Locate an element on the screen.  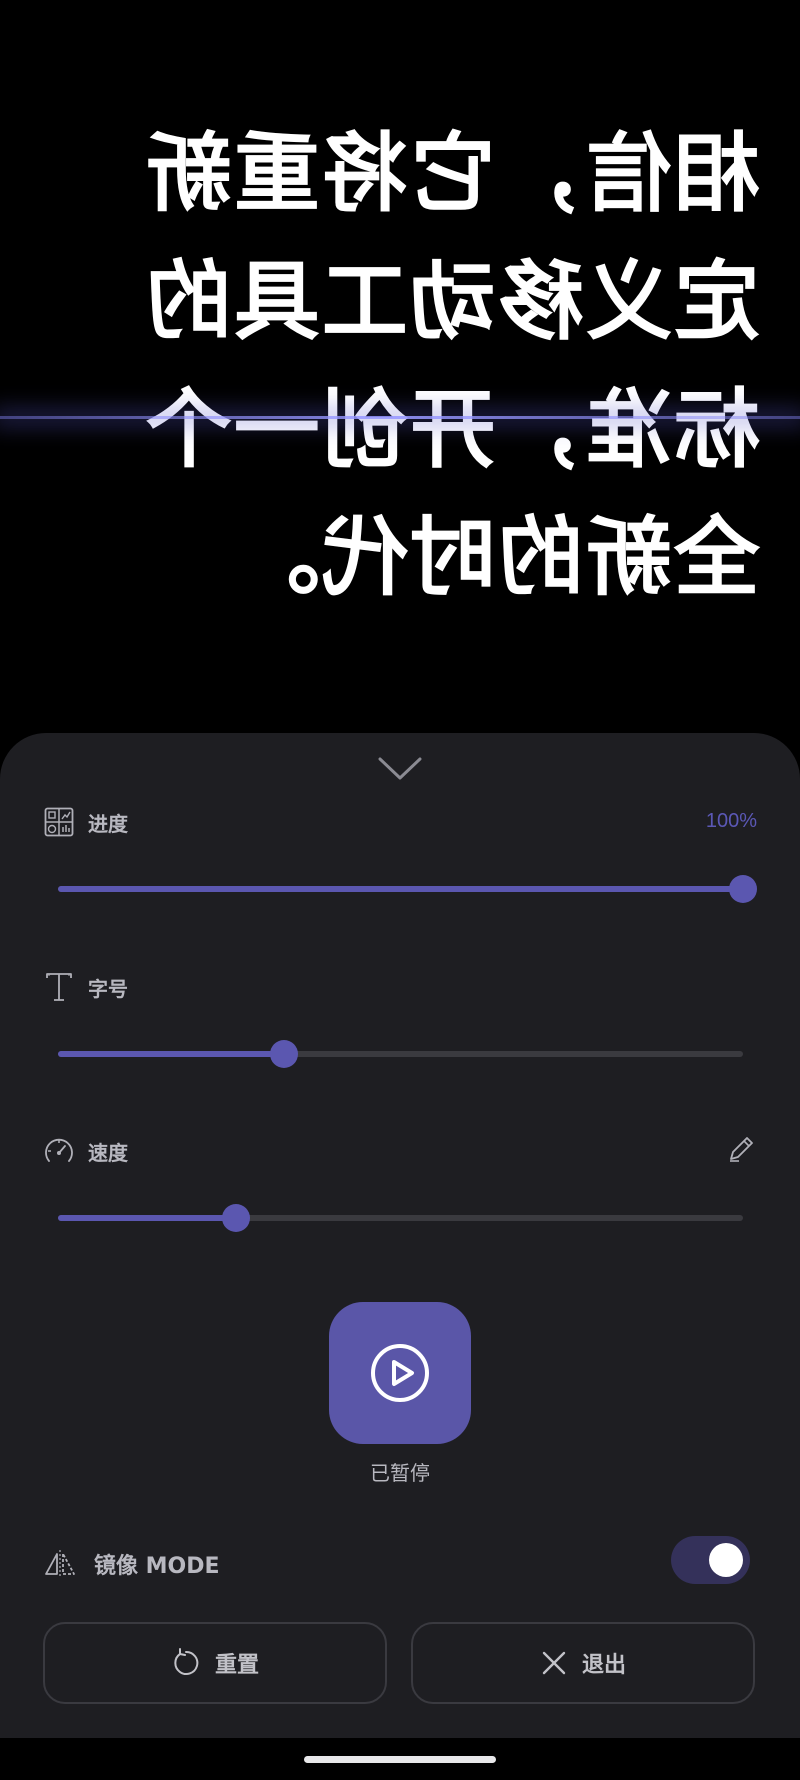
font-size-slider-fill is located at coordinates (171, 1054).